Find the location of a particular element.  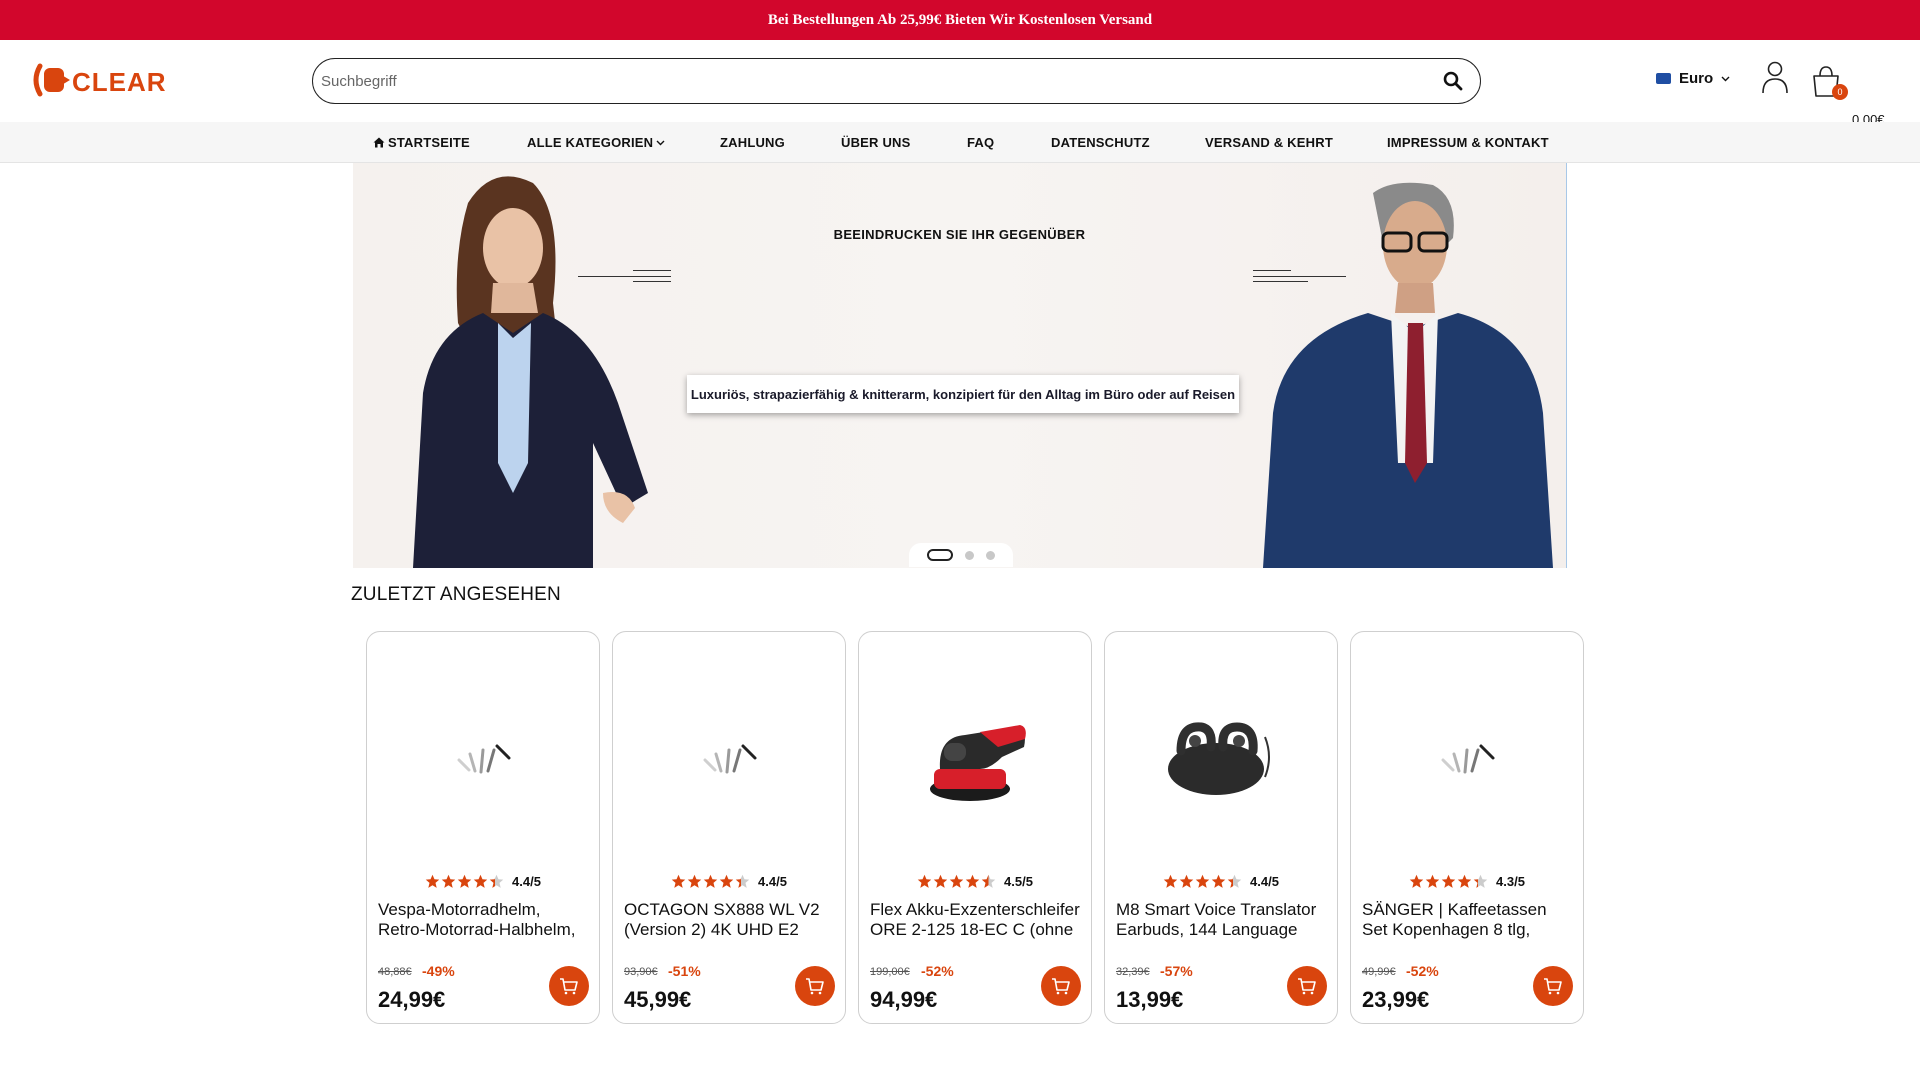

nav-item-versand-kehrt: VERSAND & KEHRT is located at coordinates (1269, 142).